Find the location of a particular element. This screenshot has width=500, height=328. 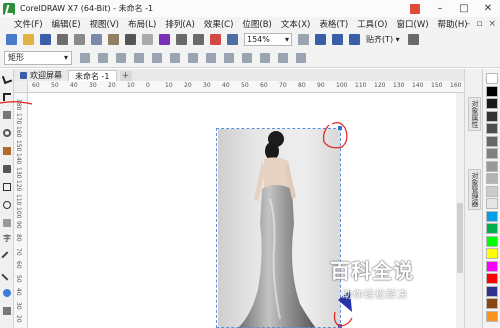

annotation-circle is located at coordinates (335, 135).